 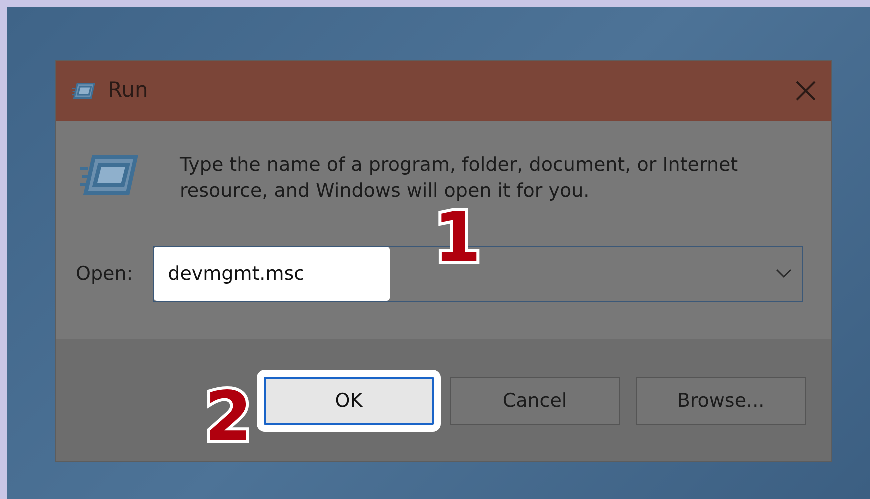 I want to click on window-title: Run, so click(x=128, y=90).